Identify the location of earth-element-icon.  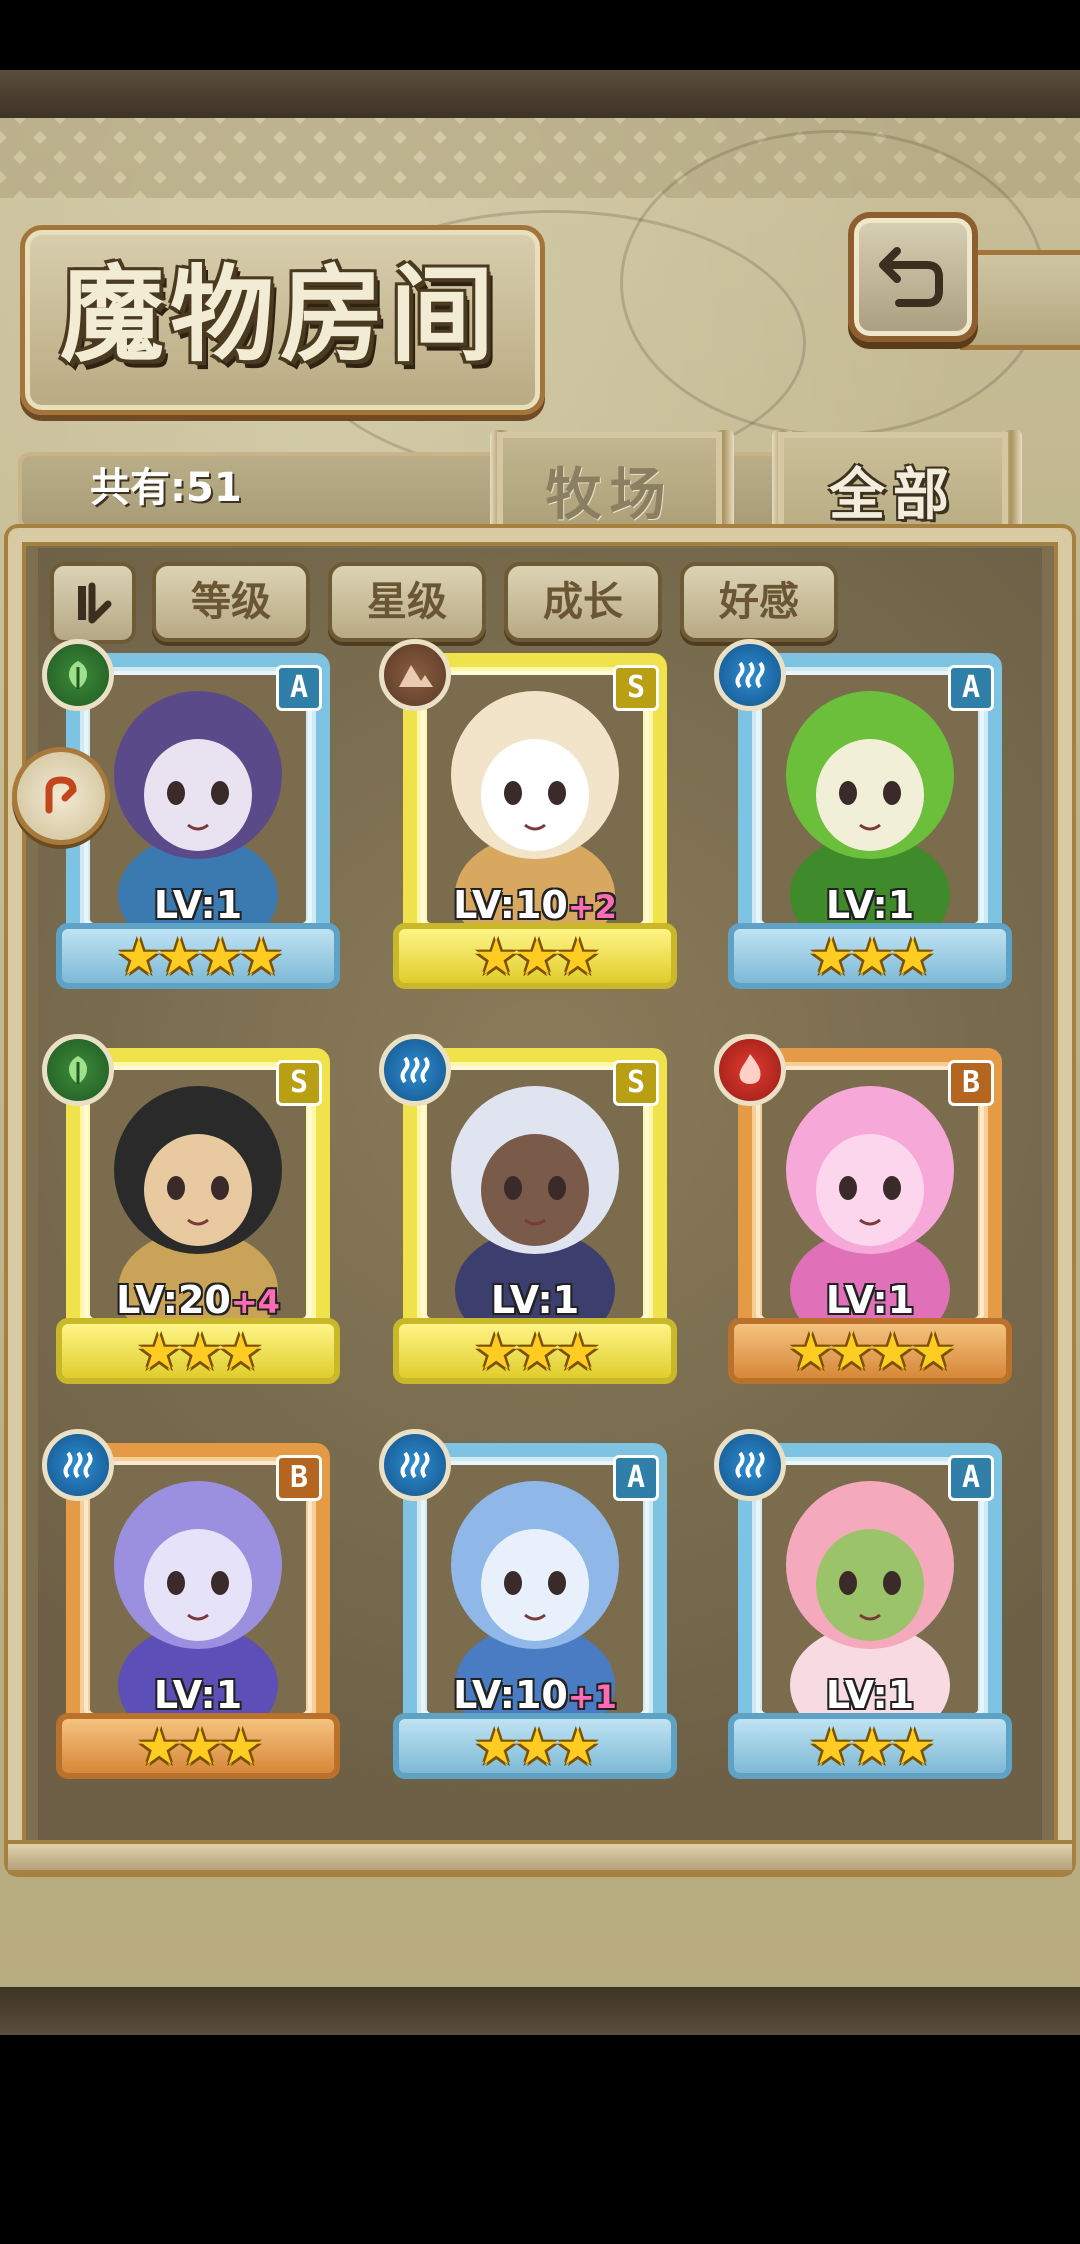
(415, 675).